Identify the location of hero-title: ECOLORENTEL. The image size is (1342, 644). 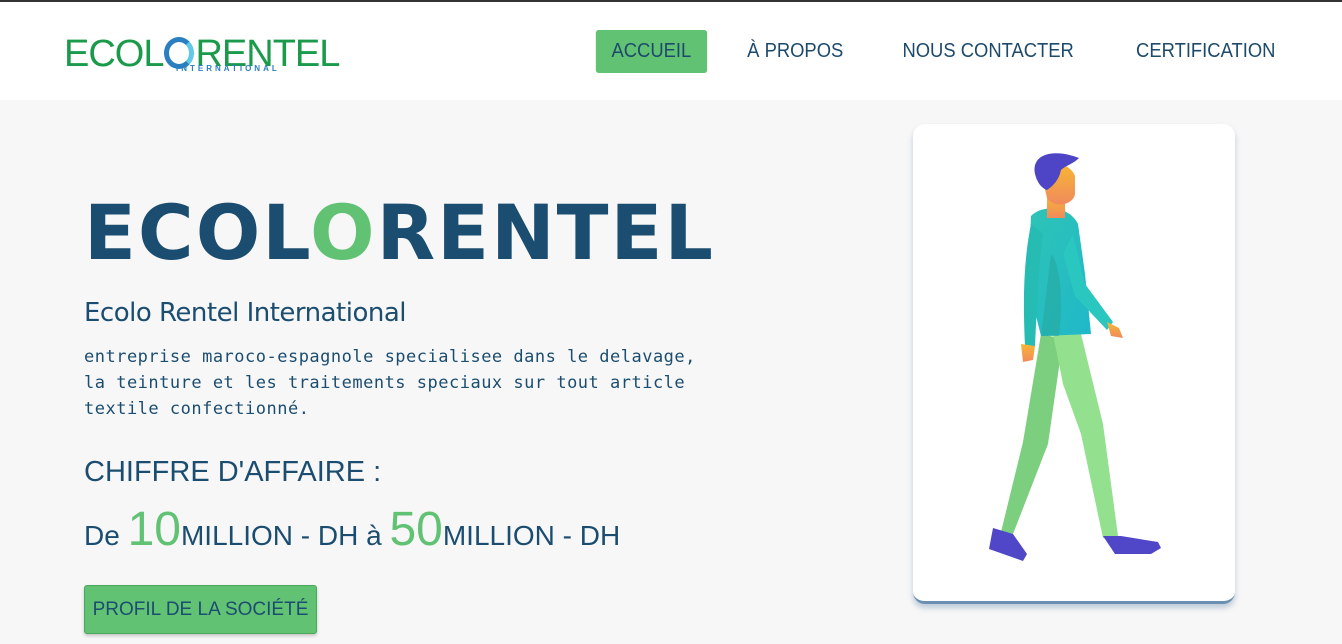
(399, 232).